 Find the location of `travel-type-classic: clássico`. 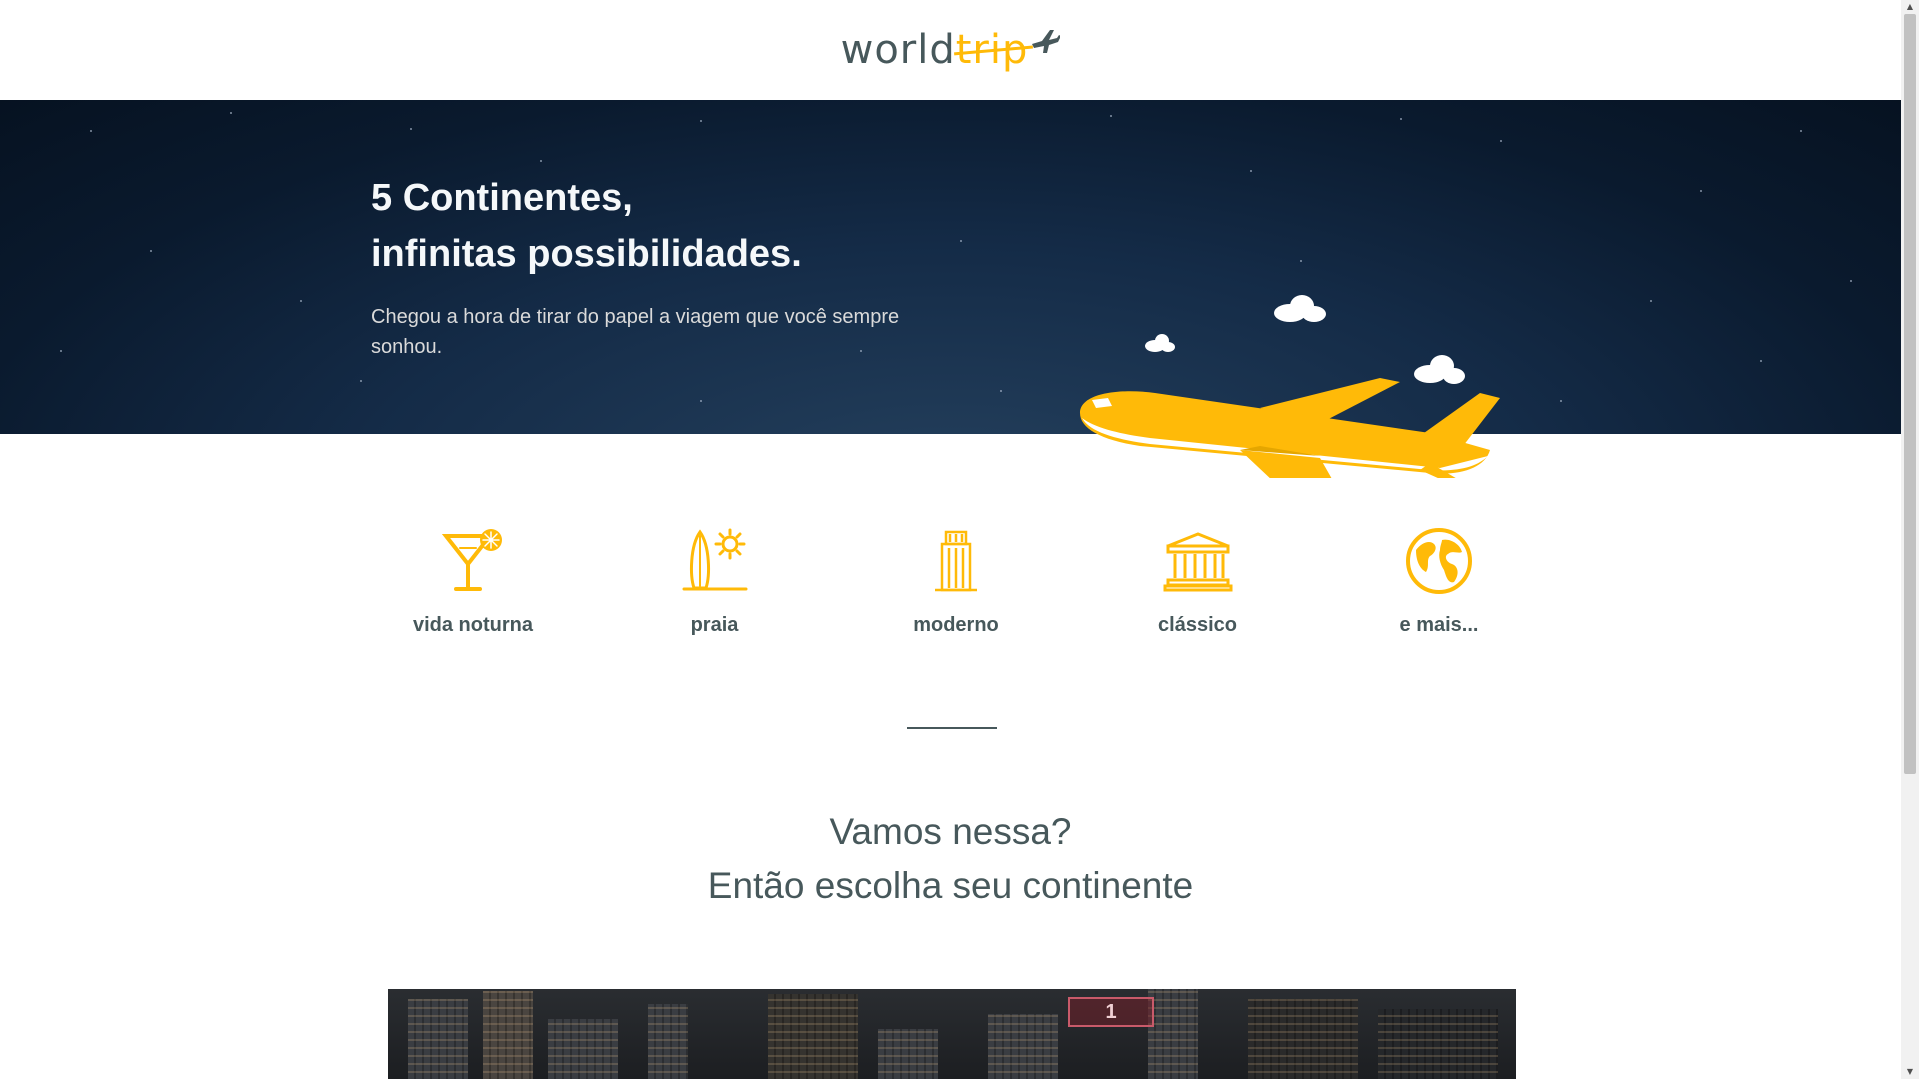

travel-type-classic: clássico is located at coordinates (1198, 586).